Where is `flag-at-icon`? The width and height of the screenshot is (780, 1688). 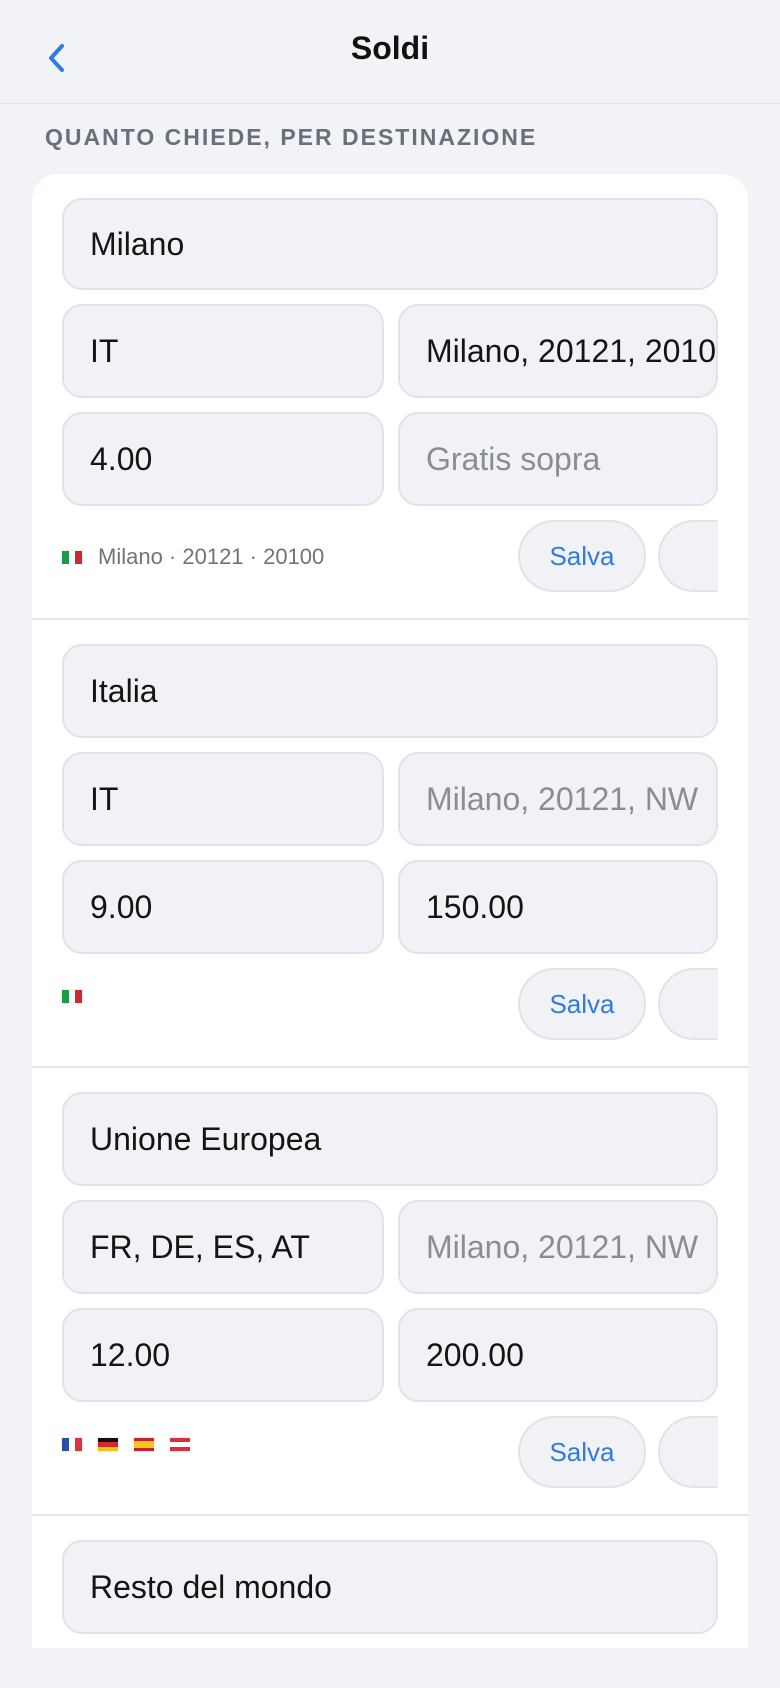
flag-at-icon is located at coordinates (180, 1444).